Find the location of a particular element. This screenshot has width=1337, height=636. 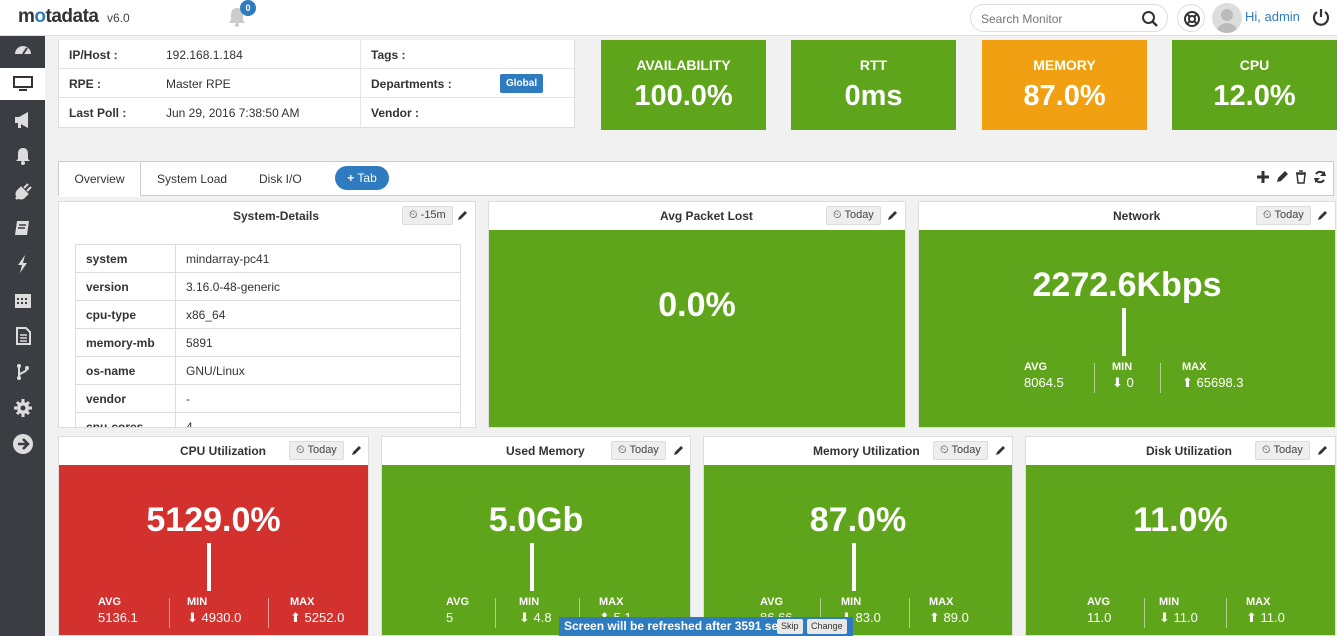

widget-header: Disk Utilization ⏲ Today is located at coordinates (1180, 450).